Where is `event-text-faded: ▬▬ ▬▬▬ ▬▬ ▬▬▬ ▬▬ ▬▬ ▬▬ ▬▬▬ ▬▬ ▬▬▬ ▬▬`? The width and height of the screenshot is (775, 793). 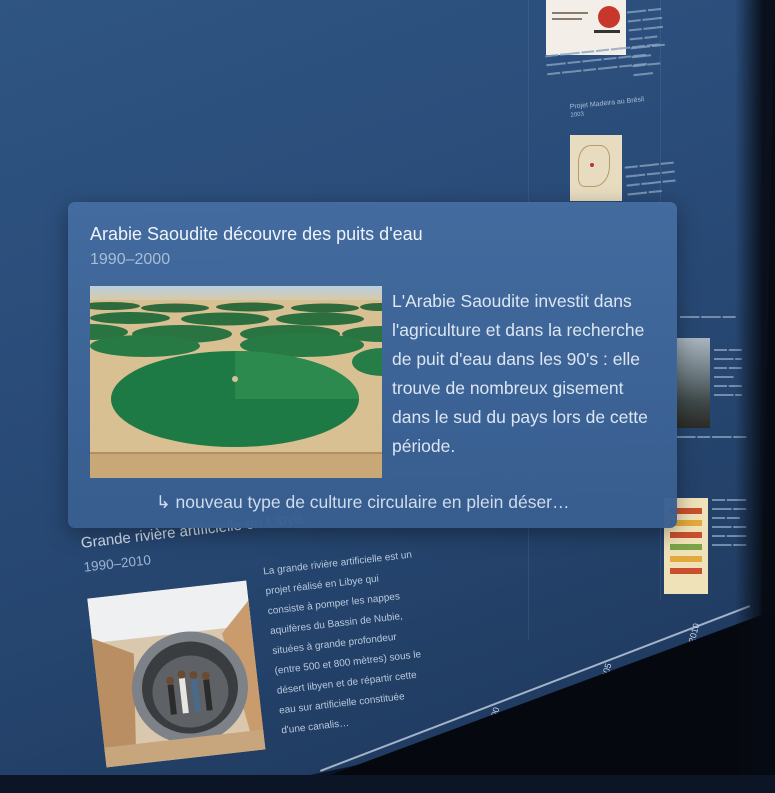
event-text-faded: ▬▬ ▬▬▬ ▬▬ ▬▬▬ ▬▬ ▬▬ ▬▬ ▬▬▬ ▬▬ ▬▬▬ ▬▬ is located at coordinates (650, 178).